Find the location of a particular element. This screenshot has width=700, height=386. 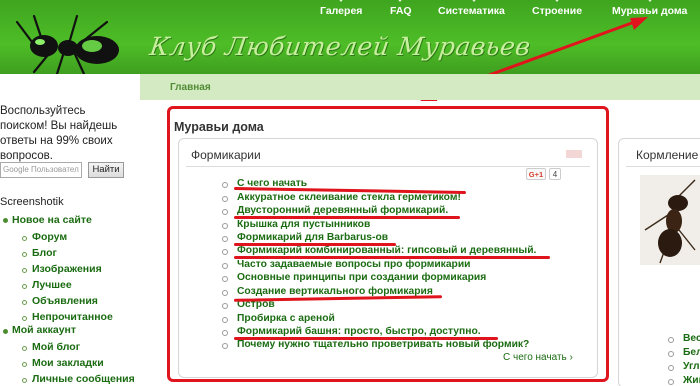

user-heading: Screenshotik is located at coordinates (32, 202).